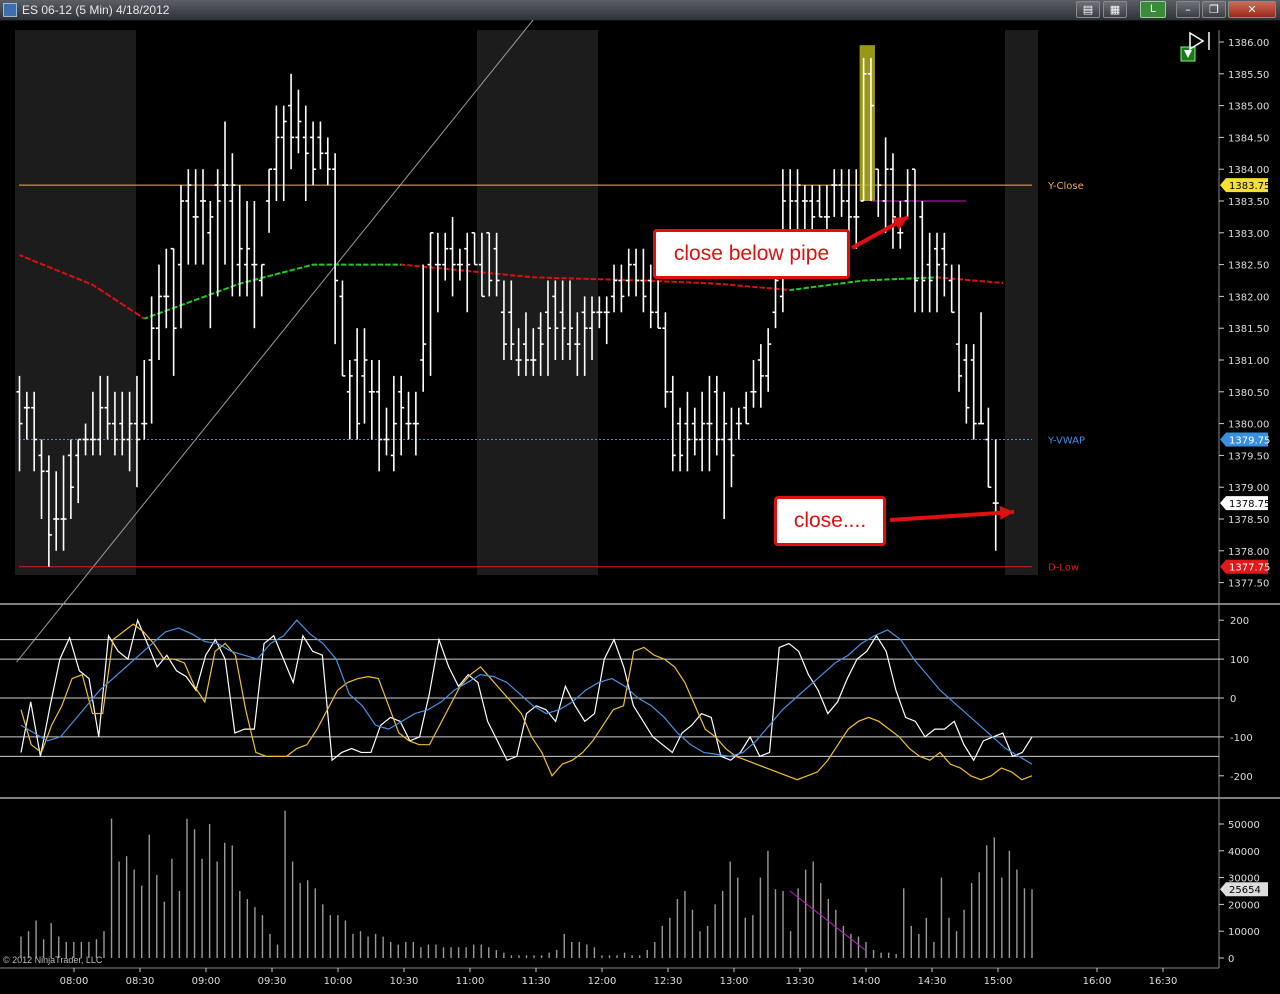 Image resolution: width=1280 pixels, height=994 pixels. What do you see at coordinates (668, 981) in the screenshot?
I see `time-tick-label: 12:30` at bounding box center [668, 981].